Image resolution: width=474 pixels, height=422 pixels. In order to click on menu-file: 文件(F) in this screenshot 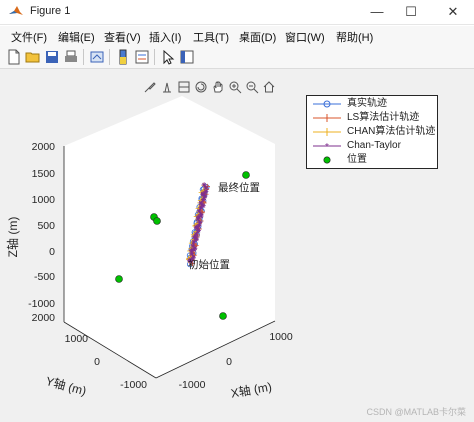, I will do `click(29, 37)`.